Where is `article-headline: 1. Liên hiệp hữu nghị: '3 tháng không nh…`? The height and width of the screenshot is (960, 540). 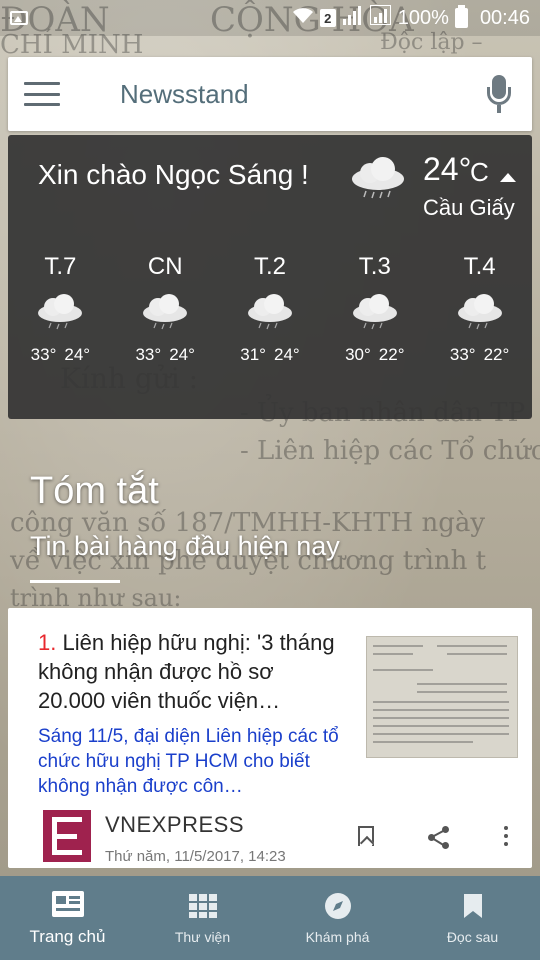
article-headline: 1. Liên hiệp hữu nghị: '3 tháng không nh… is located at coordinates (188, 671).